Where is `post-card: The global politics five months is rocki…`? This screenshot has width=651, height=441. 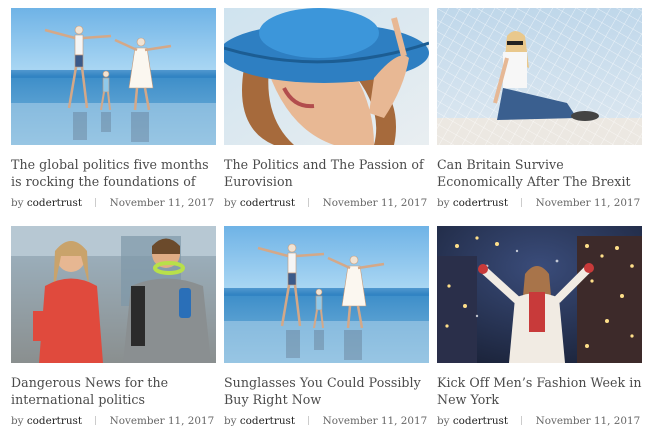 post-card: The global politics five months is rocki… is located at coordinates (113, 108).